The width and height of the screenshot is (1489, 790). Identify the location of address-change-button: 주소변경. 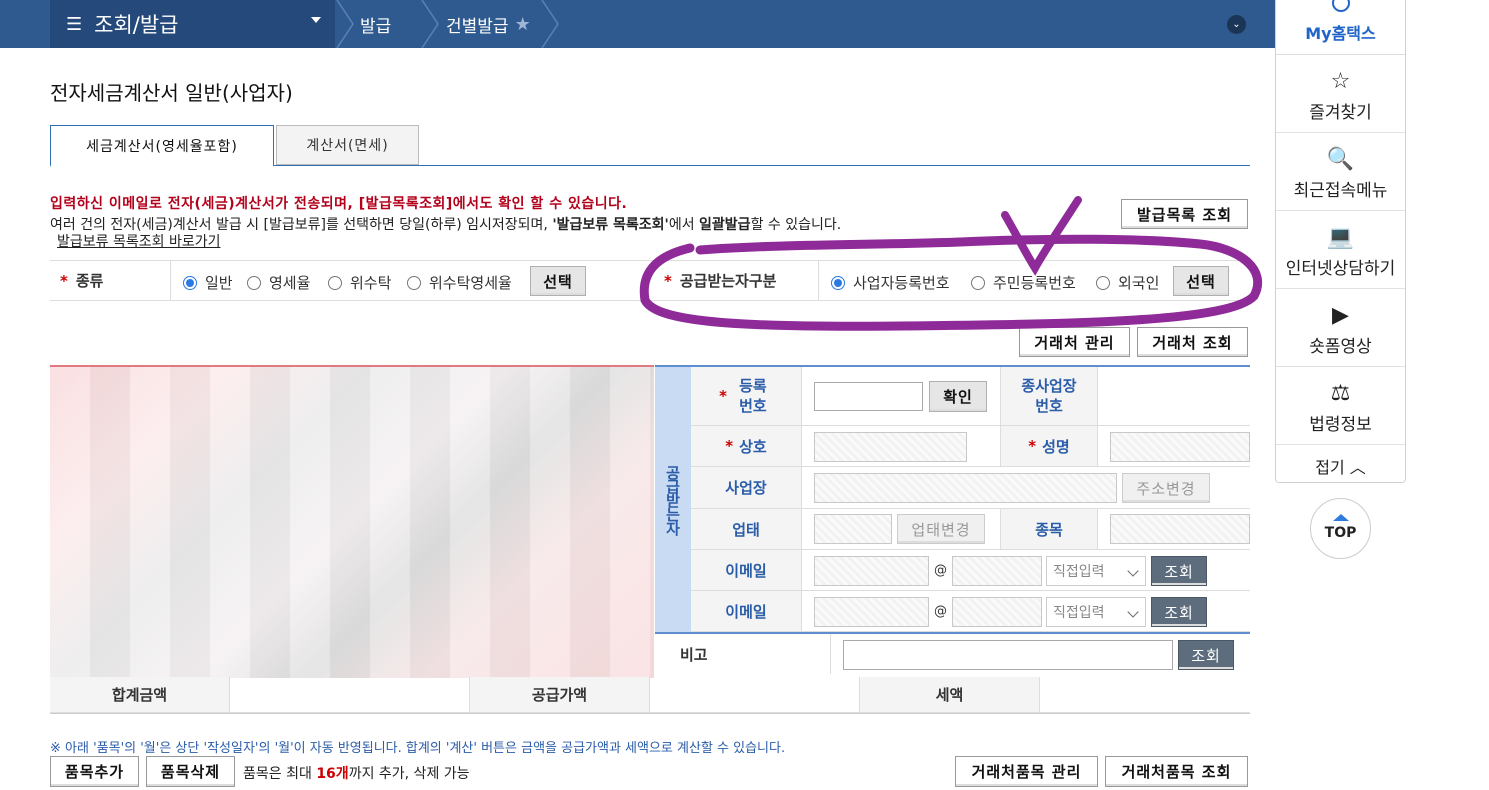
(1166, 488).